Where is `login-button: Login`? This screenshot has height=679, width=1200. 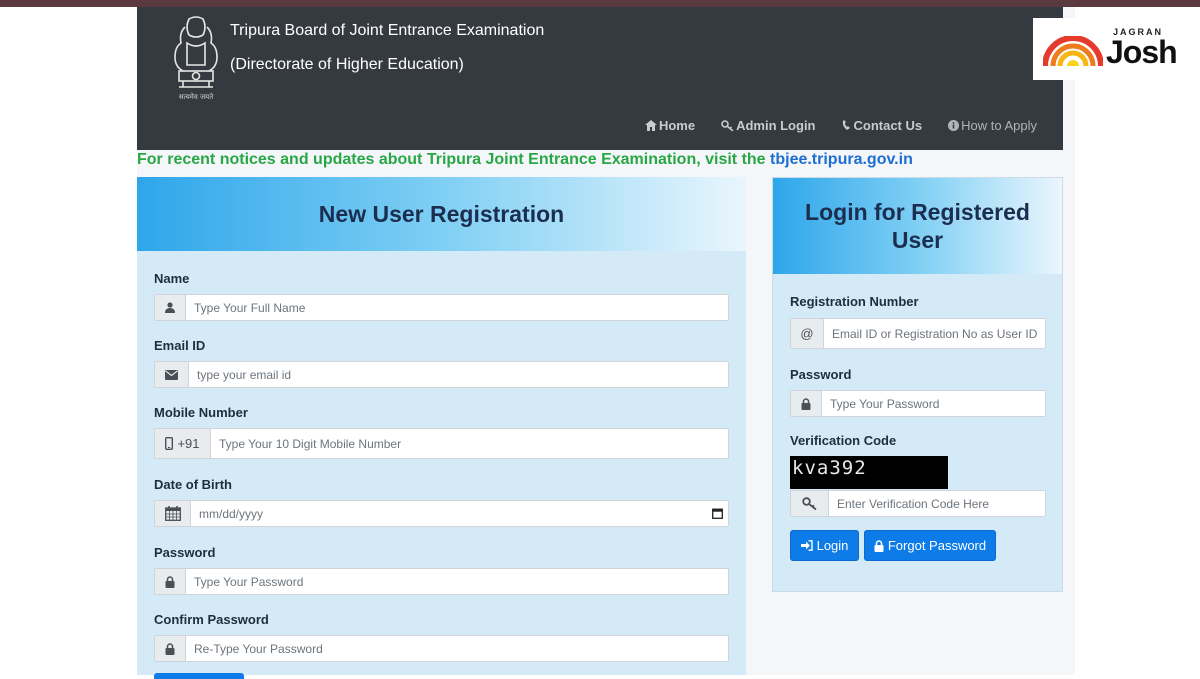 login-button: Login is located at coordinates (824, 545).